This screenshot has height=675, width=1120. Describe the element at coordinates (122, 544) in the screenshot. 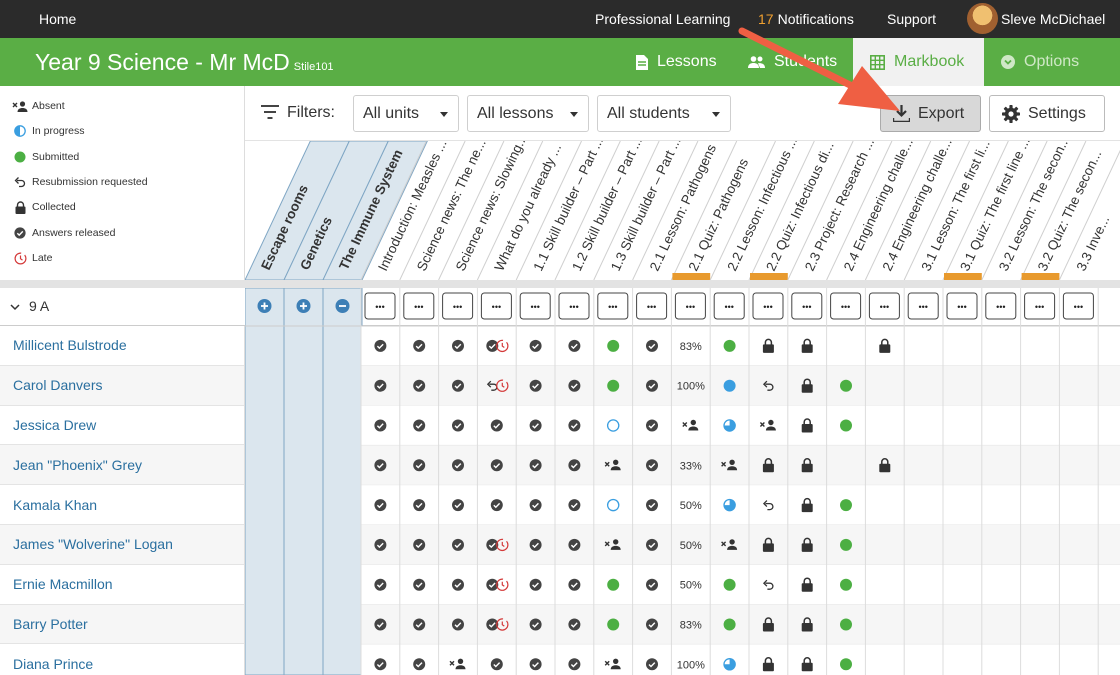

I see `student-name: James "Wolverine" Logan` at that location.